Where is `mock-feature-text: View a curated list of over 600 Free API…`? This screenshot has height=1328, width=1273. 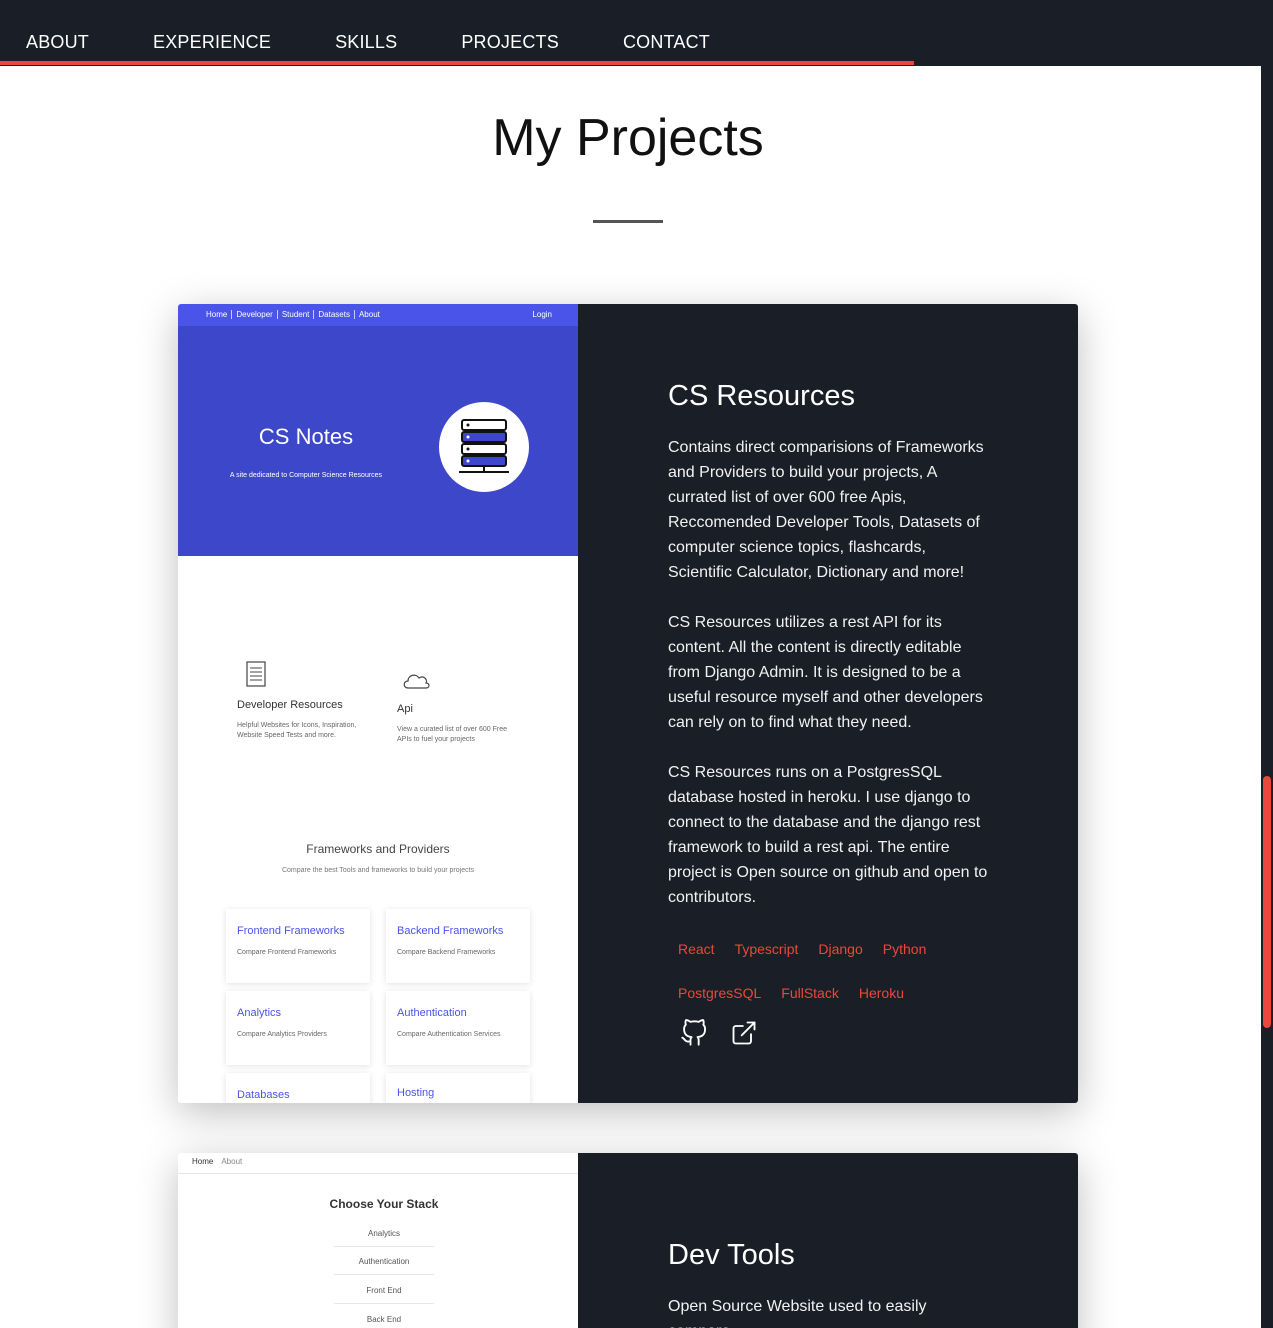 mock-feature-text: View a curated list of over 600 Free API… is located at coordinates (452, 734).